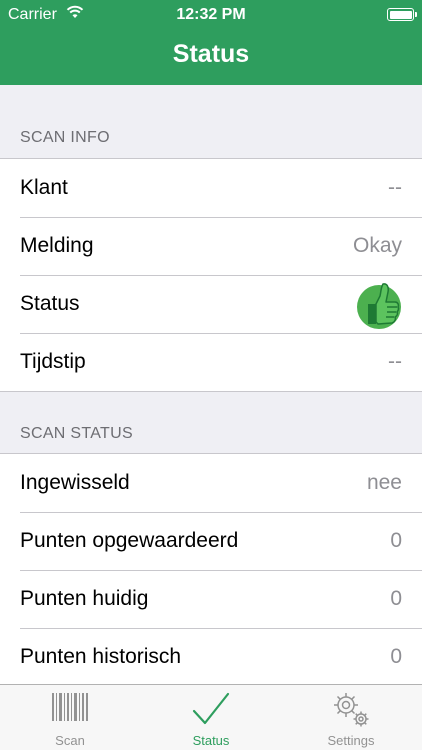  I want to click on checkmark-icon, so click(211, 711).